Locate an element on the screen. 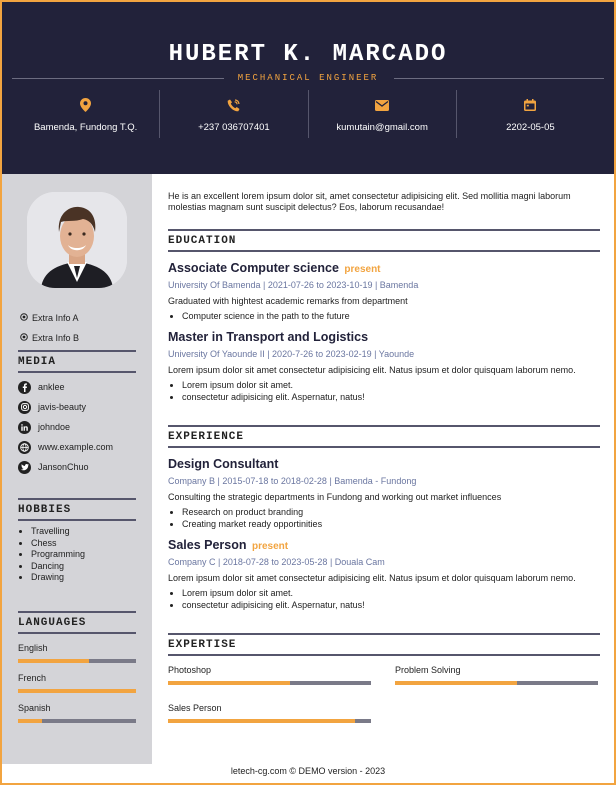 The image size is (616, 785). extra-info-label: Extra Info B is located at coordinates (56, 338).